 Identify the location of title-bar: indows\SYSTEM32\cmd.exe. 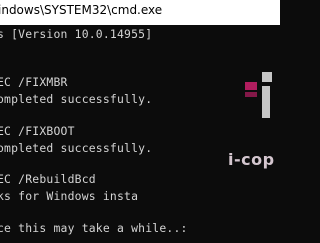
(140, 13).